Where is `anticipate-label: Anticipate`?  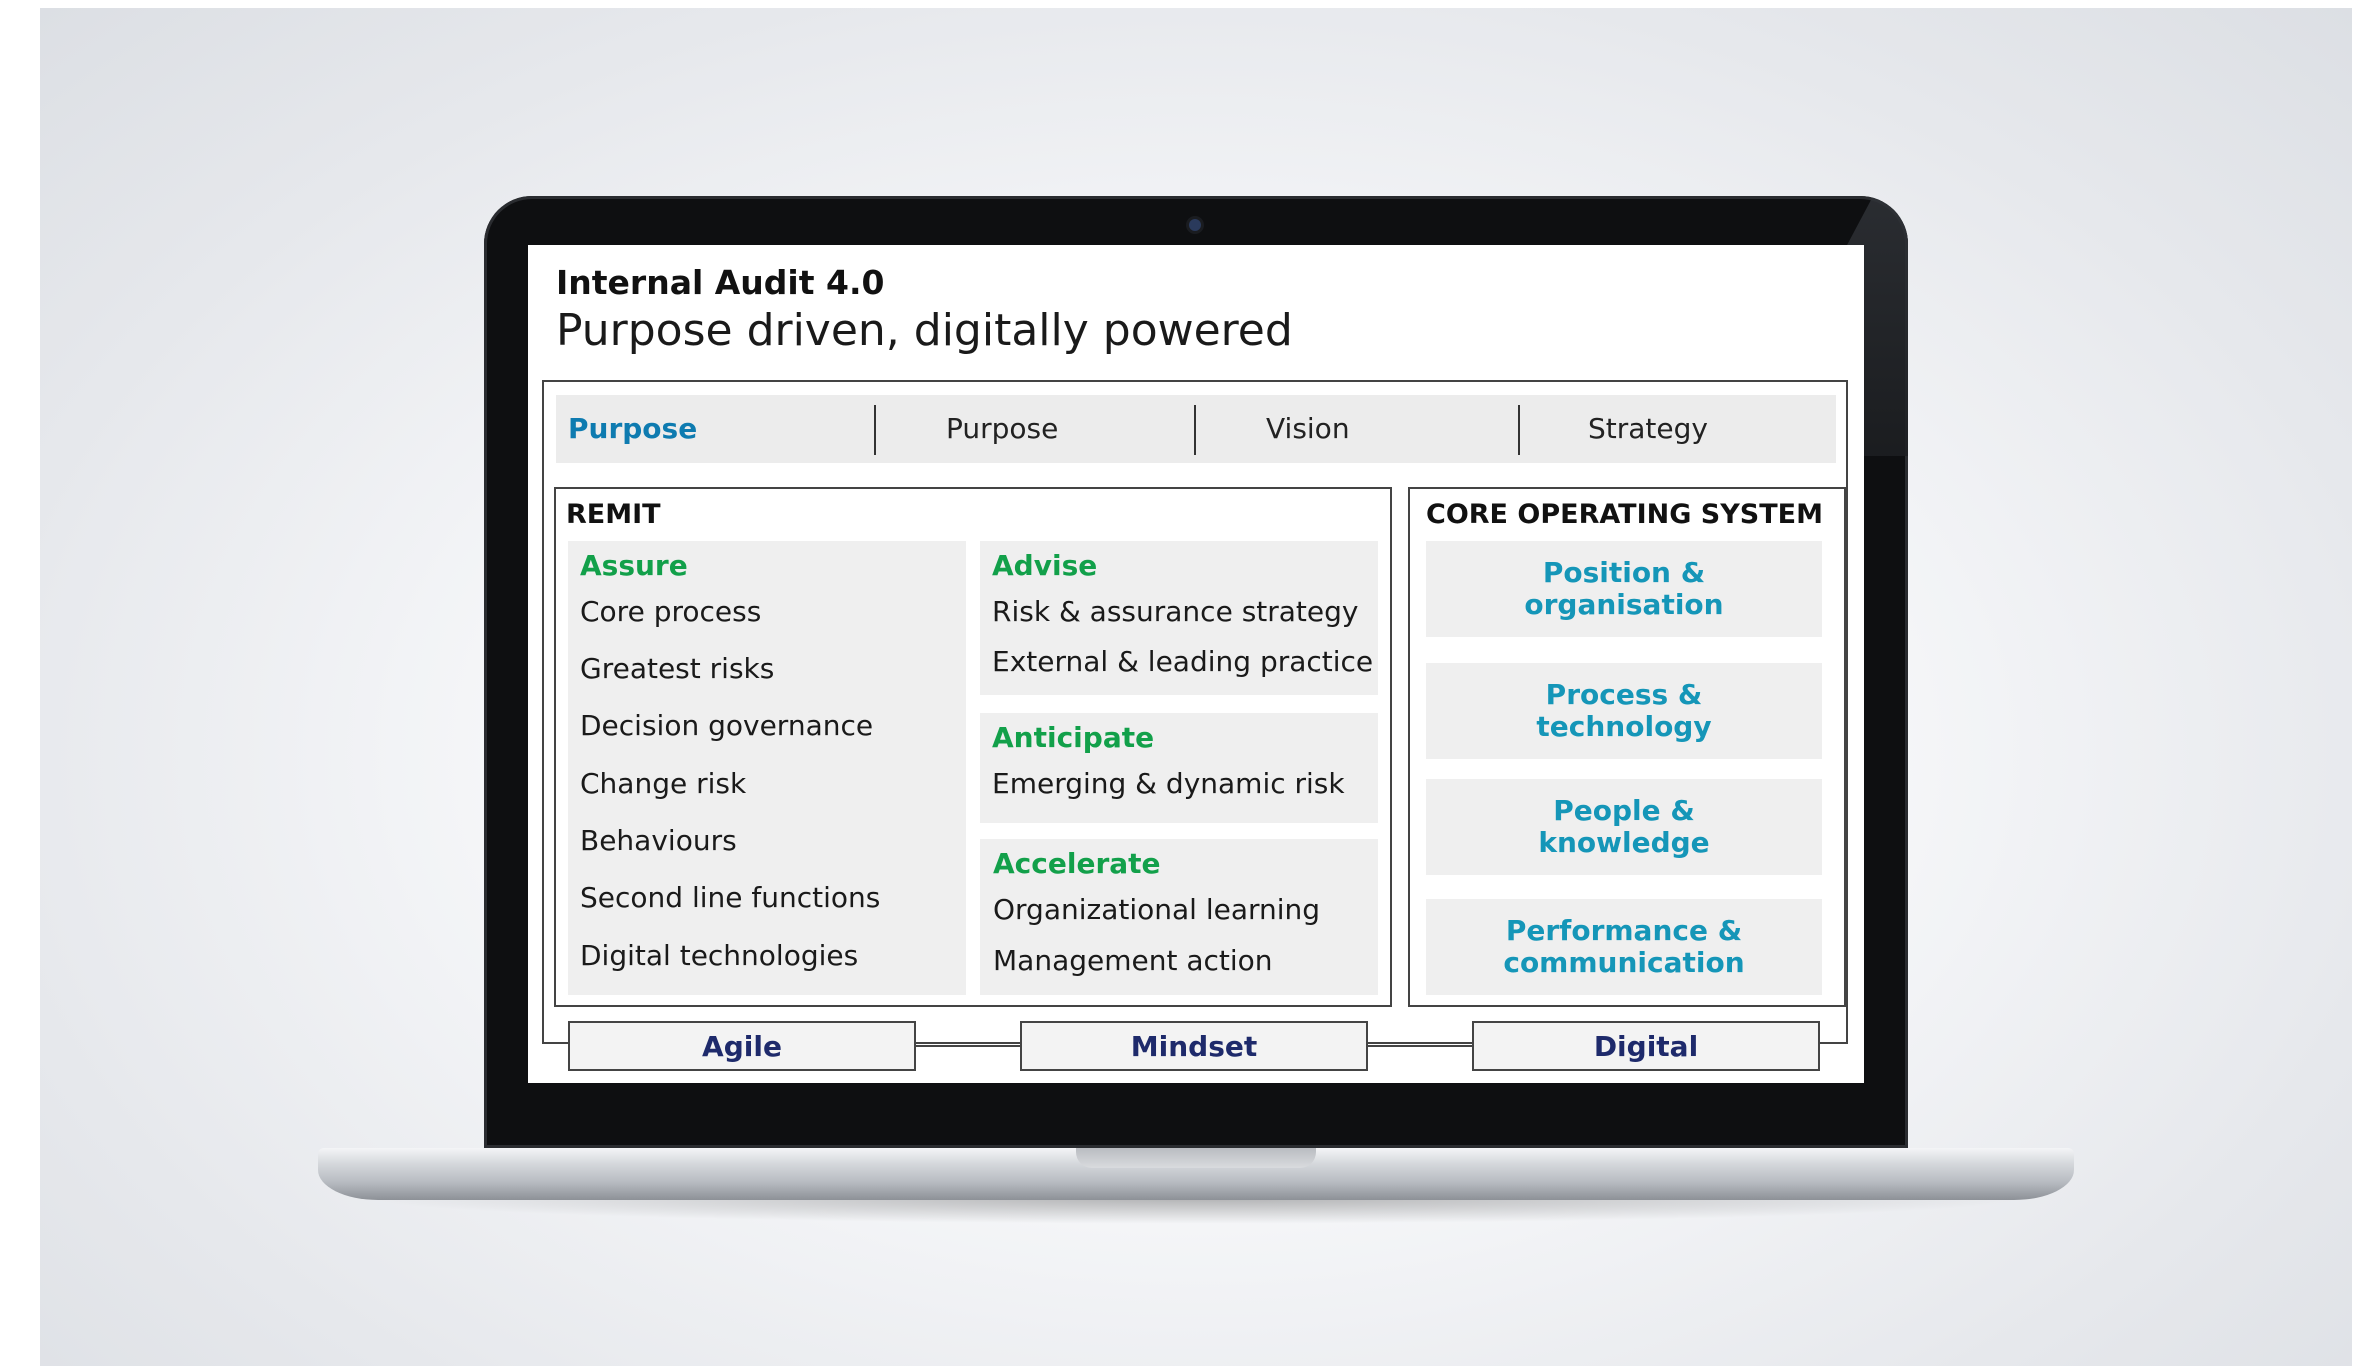 anticipate-label: Anticipate is located at coordinates (1073, 737).